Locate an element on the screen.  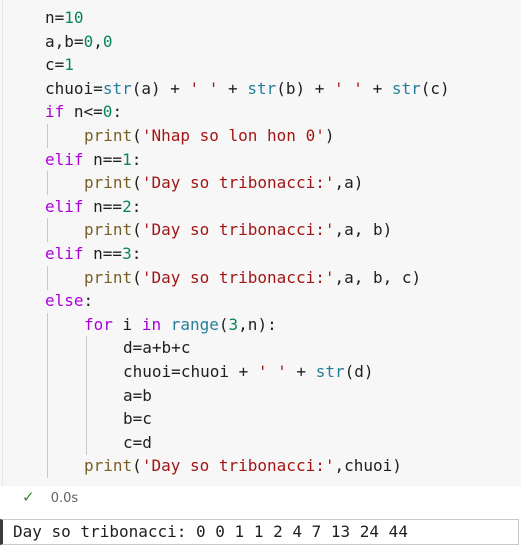
code-token: 2 is located at coordinates (127, 206).